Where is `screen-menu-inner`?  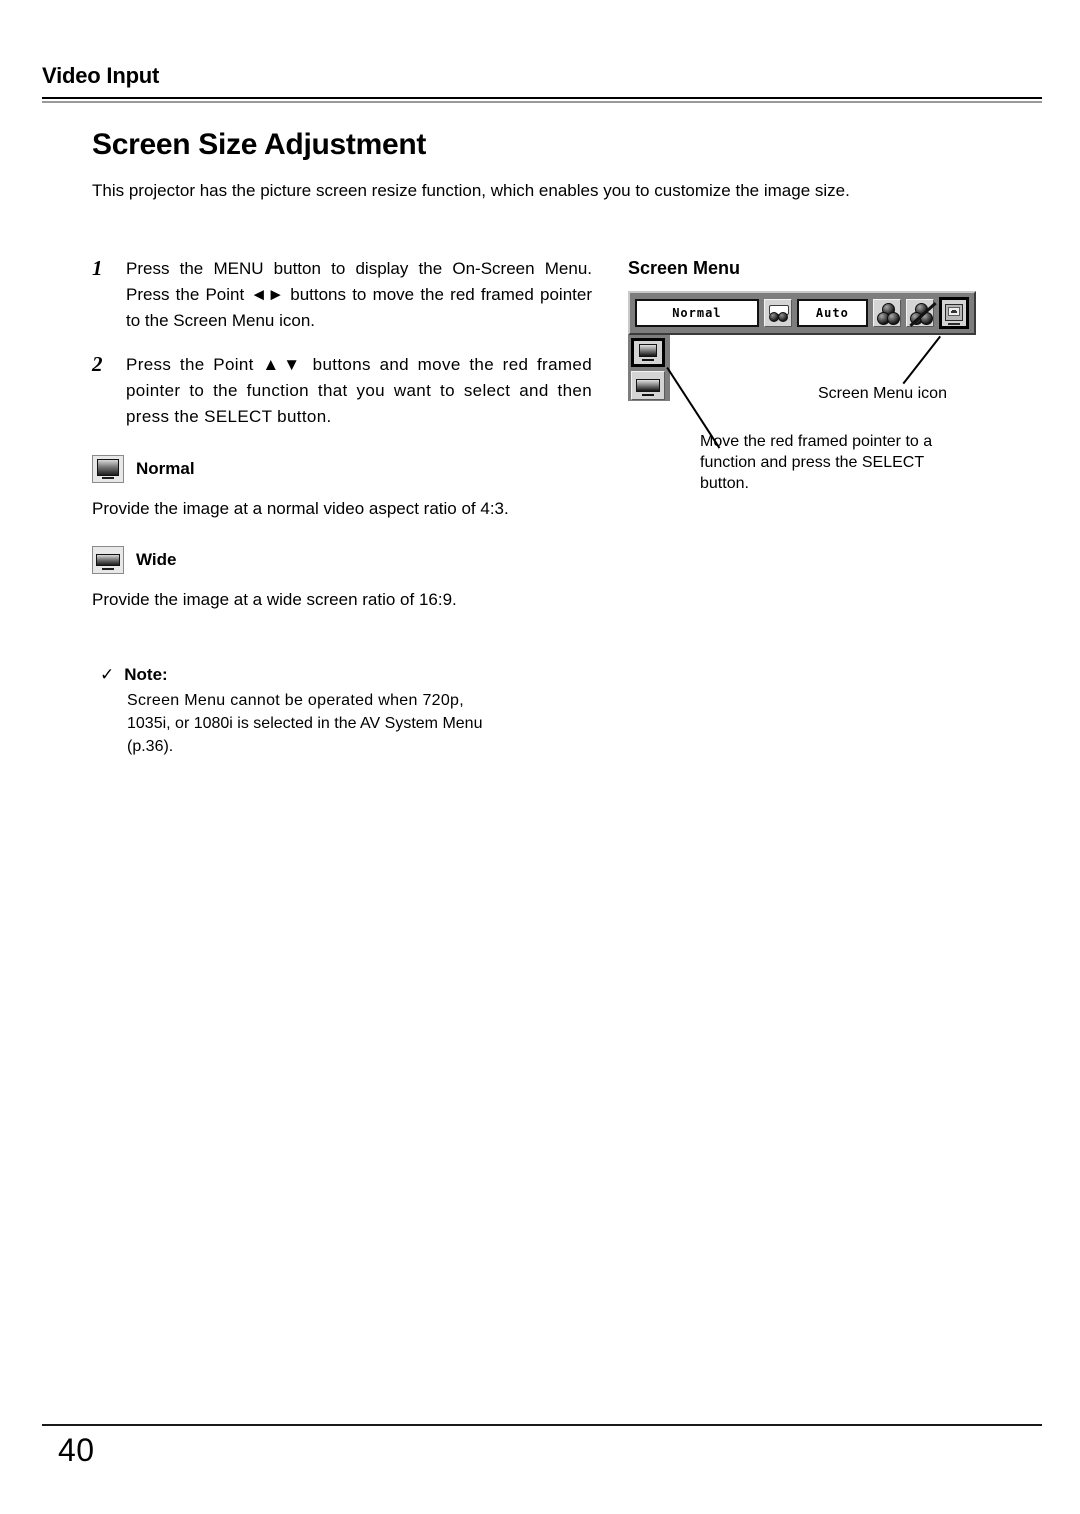
screen-menu-inner is located at coordinates (954, 311).